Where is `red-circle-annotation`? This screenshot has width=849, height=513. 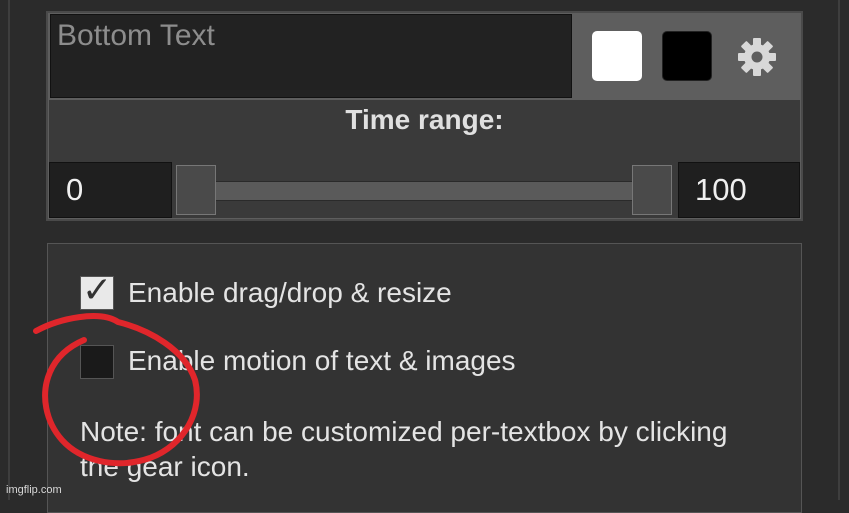 red-circle-annotation is located at coordinates (116, 390).